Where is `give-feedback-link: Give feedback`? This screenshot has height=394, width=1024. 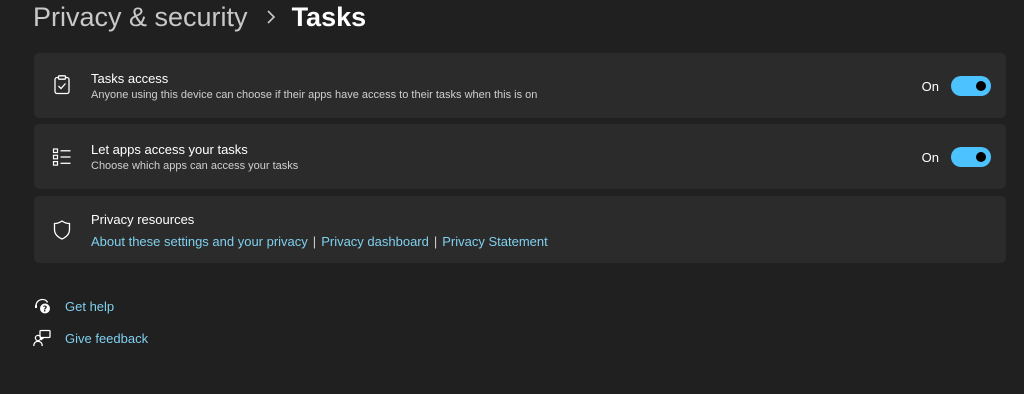 give-feedback-link: Give feedback is located at coordinates (106, 338).